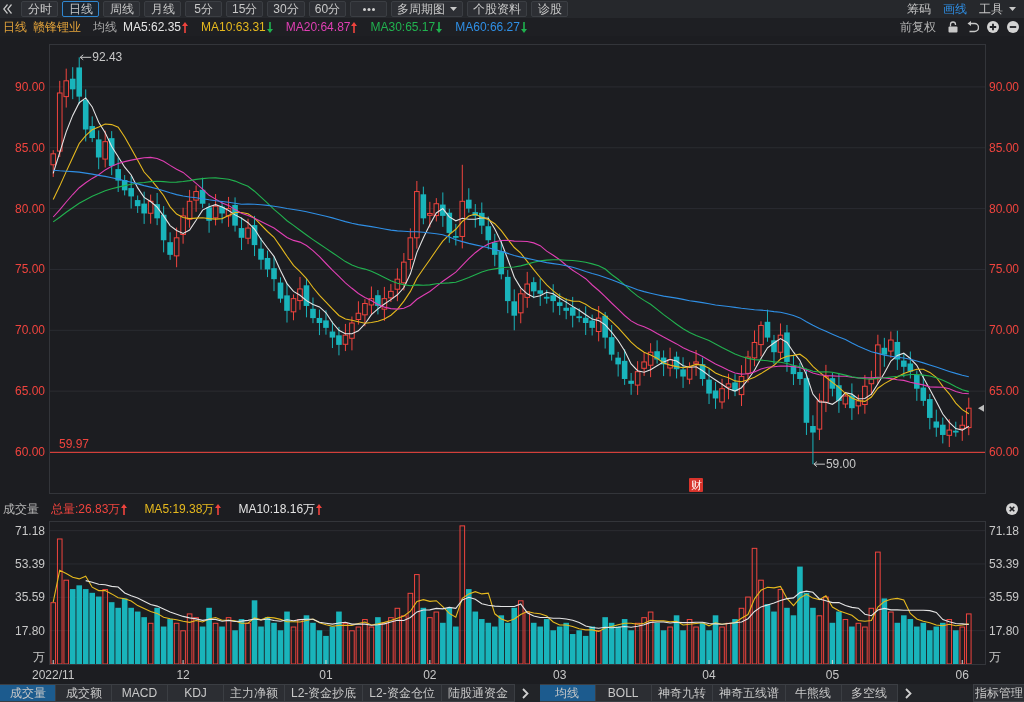 The width and height of the screenshot is (1024, 702). I want to click on period-tab: 月线, so click(162, 9).